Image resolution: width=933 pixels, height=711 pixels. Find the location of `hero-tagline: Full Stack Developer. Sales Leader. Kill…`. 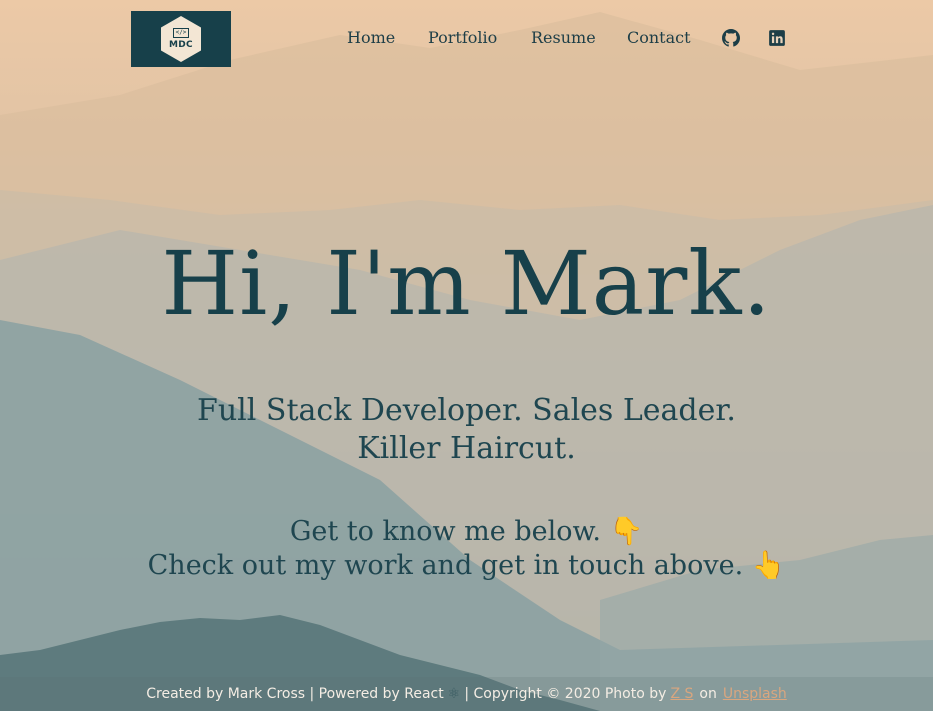

hero-tagline: Full Stack Developer. Sales Leader. Kill… is located at coordinates (466, 430).